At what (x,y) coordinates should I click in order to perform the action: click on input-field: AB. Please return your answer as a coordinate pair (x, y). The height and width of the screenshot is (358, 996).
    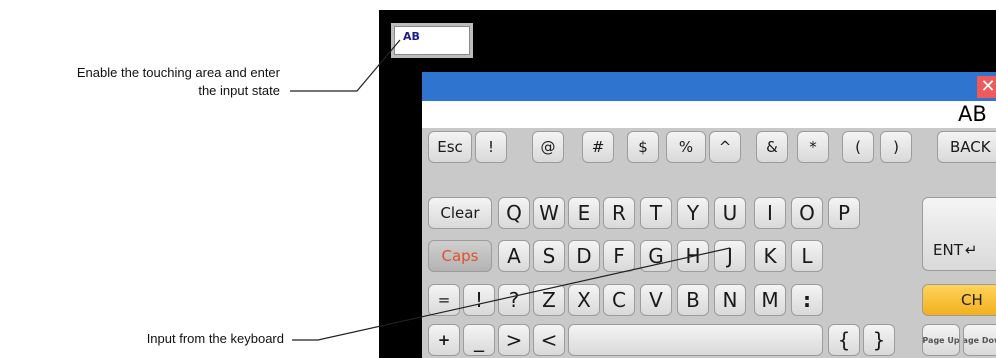
    Looking at the image, I should click on (432, 40).